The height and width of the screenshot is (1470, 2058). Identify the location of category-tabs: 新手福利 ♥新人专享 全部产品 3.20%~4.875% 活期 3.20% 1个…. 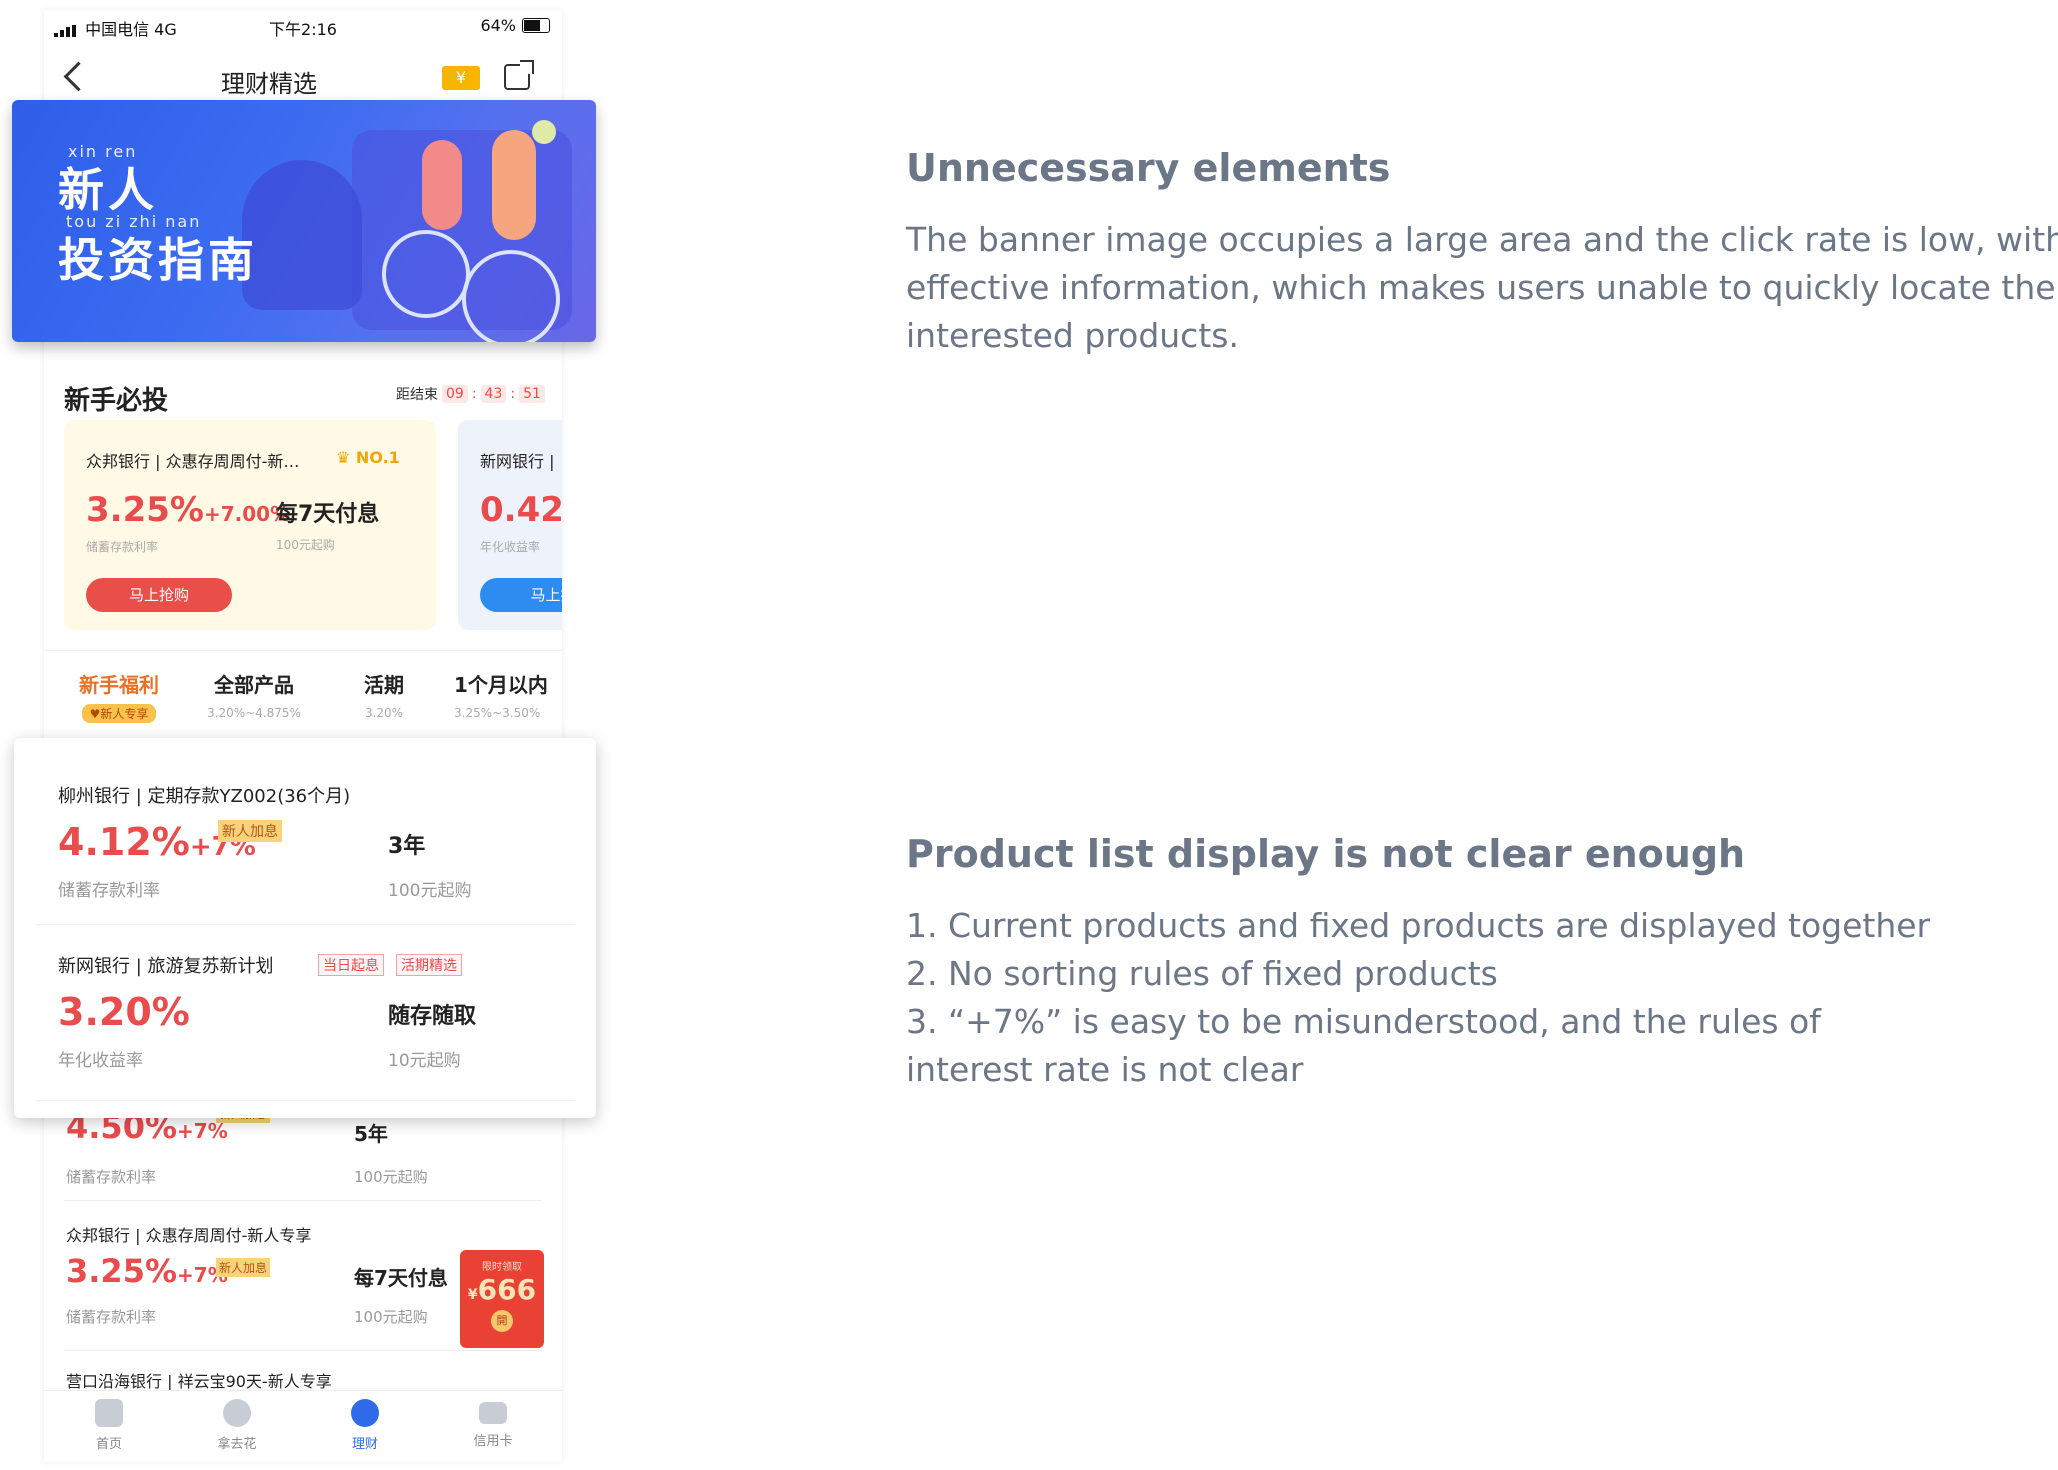
(303, 696).